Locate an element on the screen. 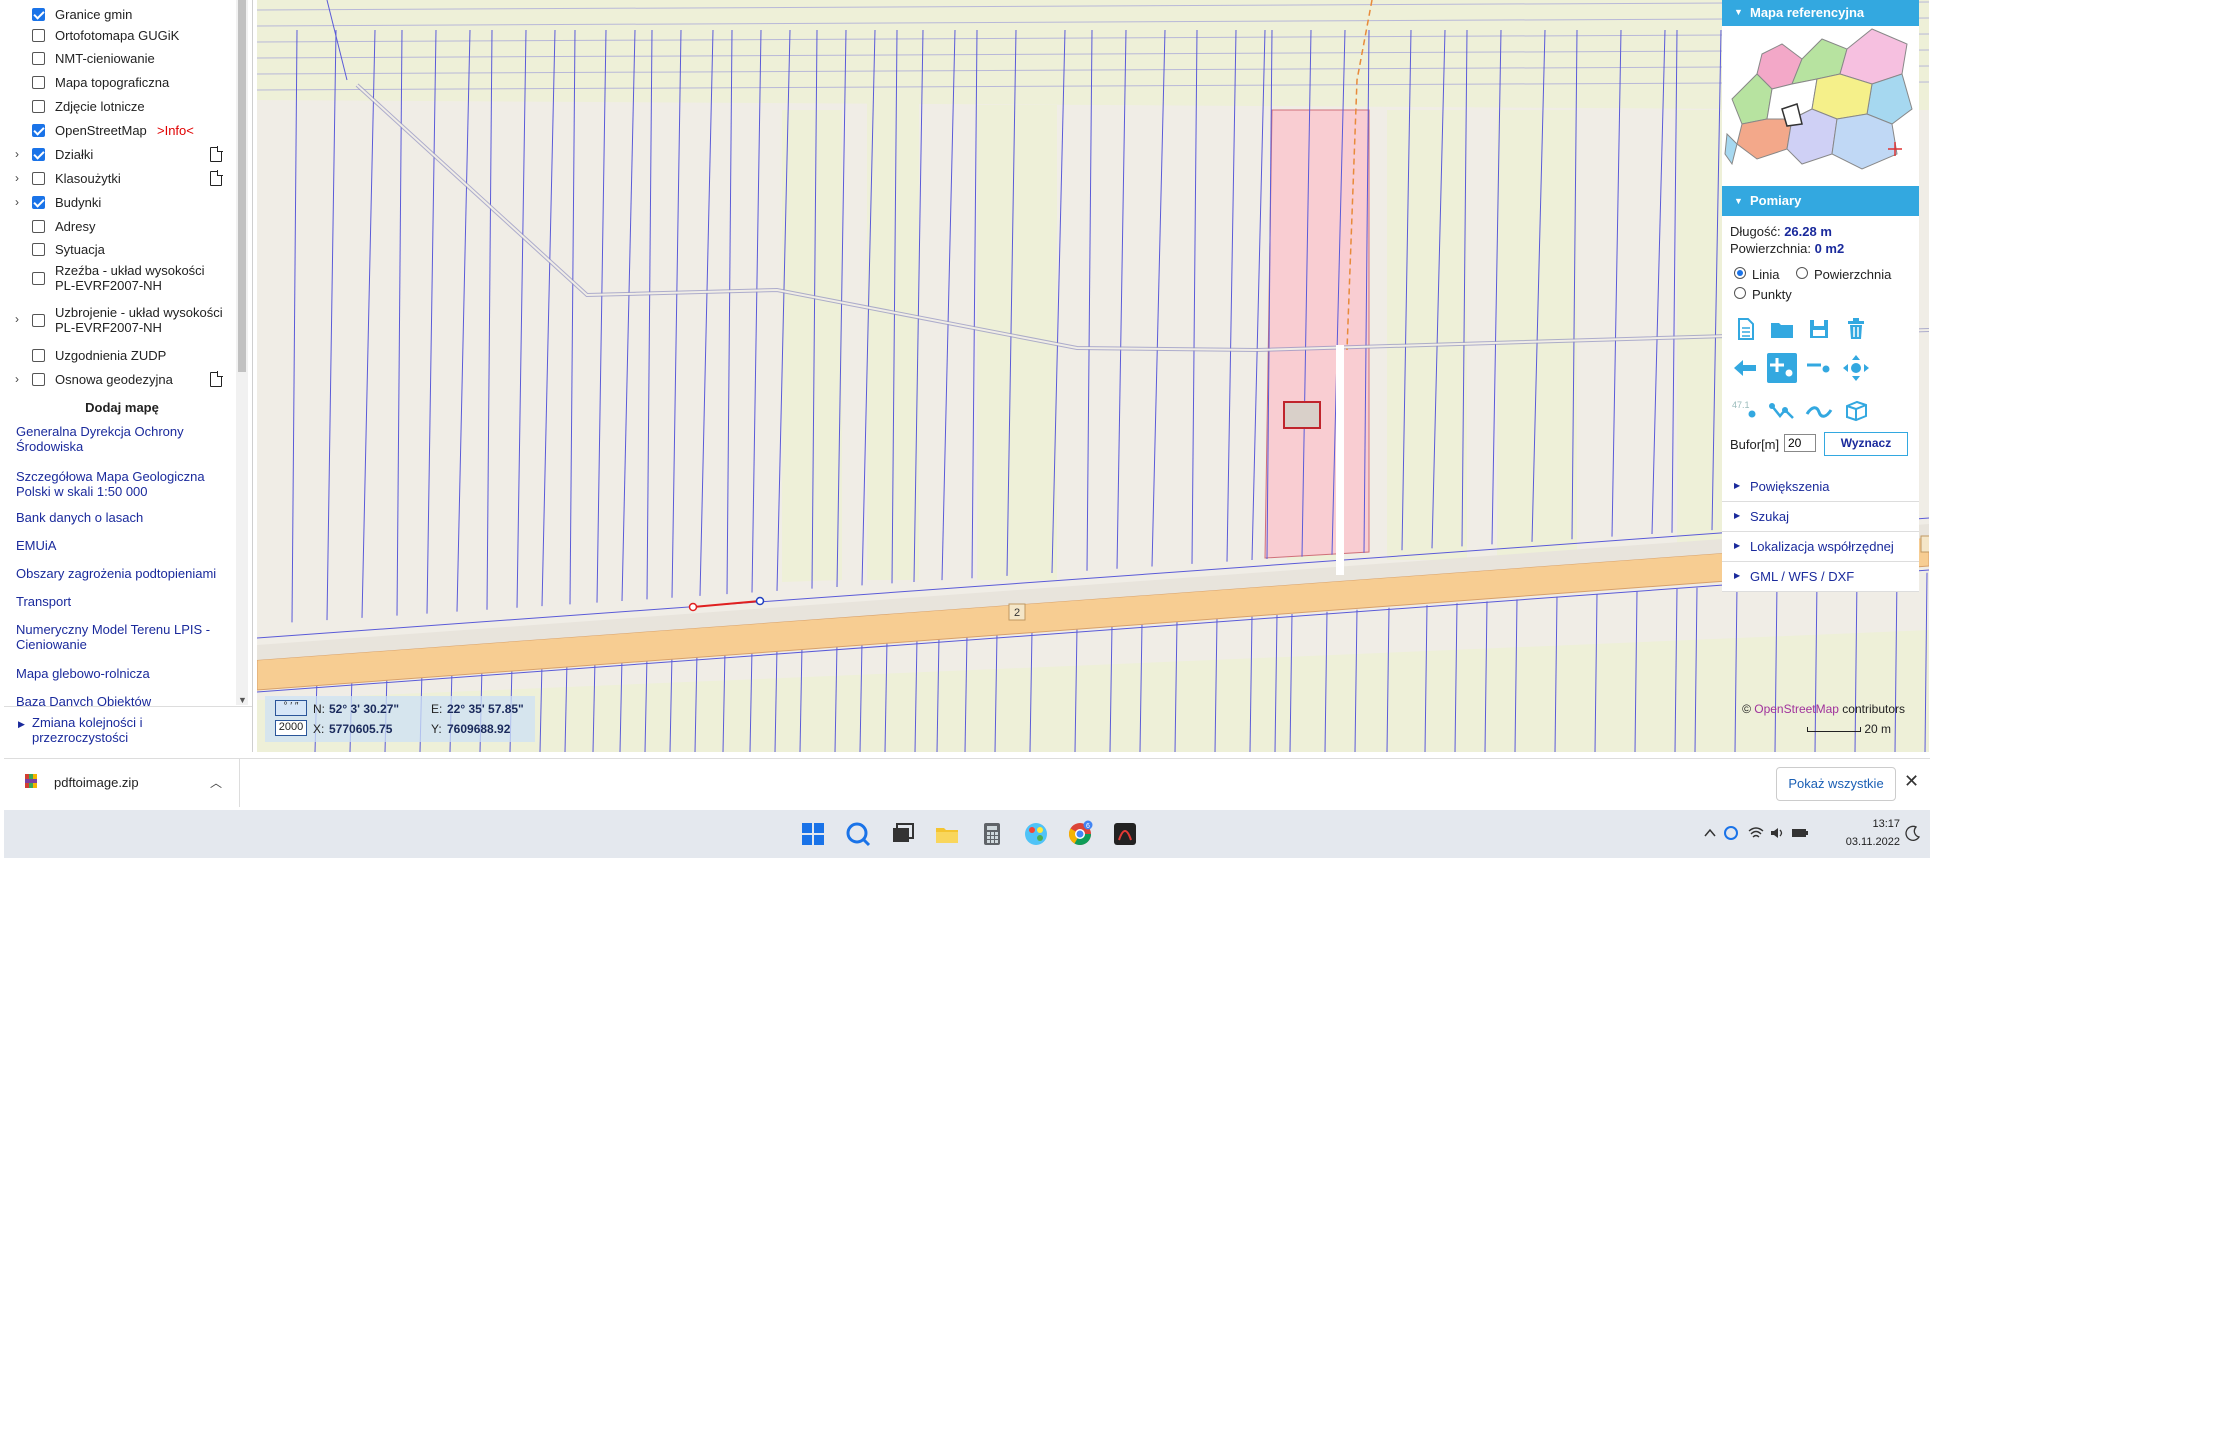  layer-row: Rzeźba - układ wysokości PL-EVRF2007-NH is located at coordinates (119, 278).